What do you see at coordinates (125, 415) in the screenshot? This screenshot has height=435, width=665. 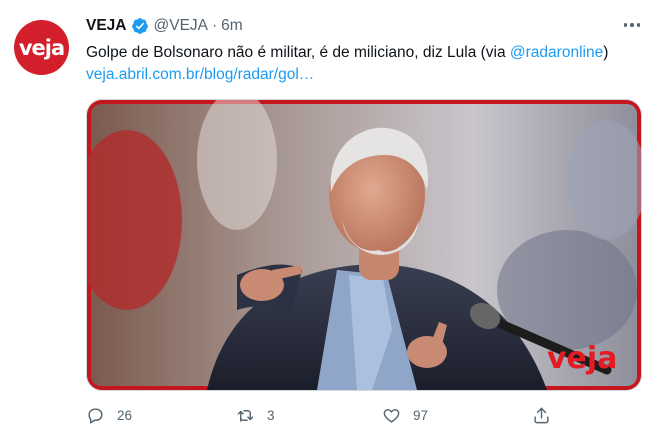 I see `reply-count: 26` at bounding box center [125, 415].